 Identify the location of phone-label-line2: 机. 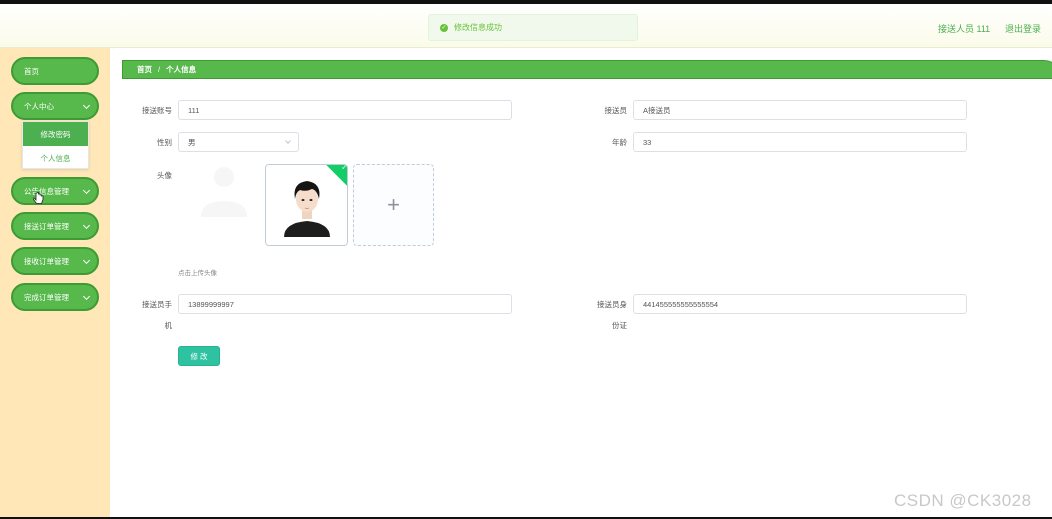
(168, 325).